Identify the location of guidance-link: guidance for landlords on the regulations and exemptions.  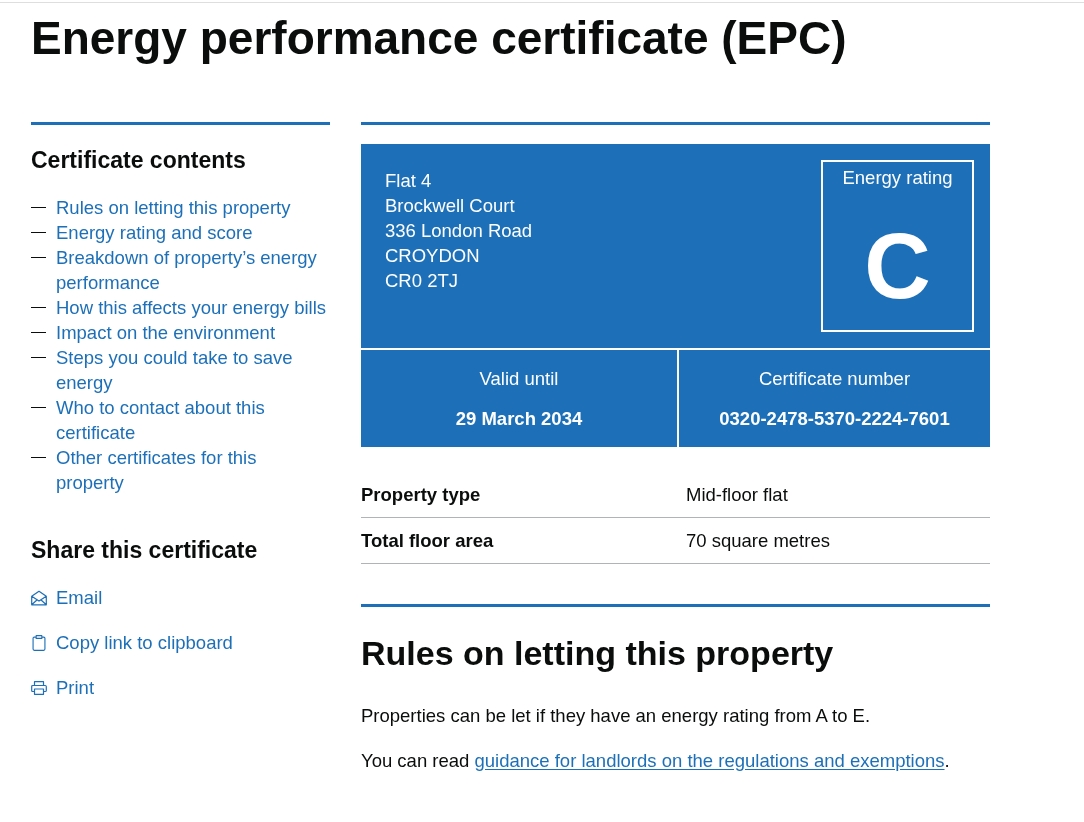
(709, 760).